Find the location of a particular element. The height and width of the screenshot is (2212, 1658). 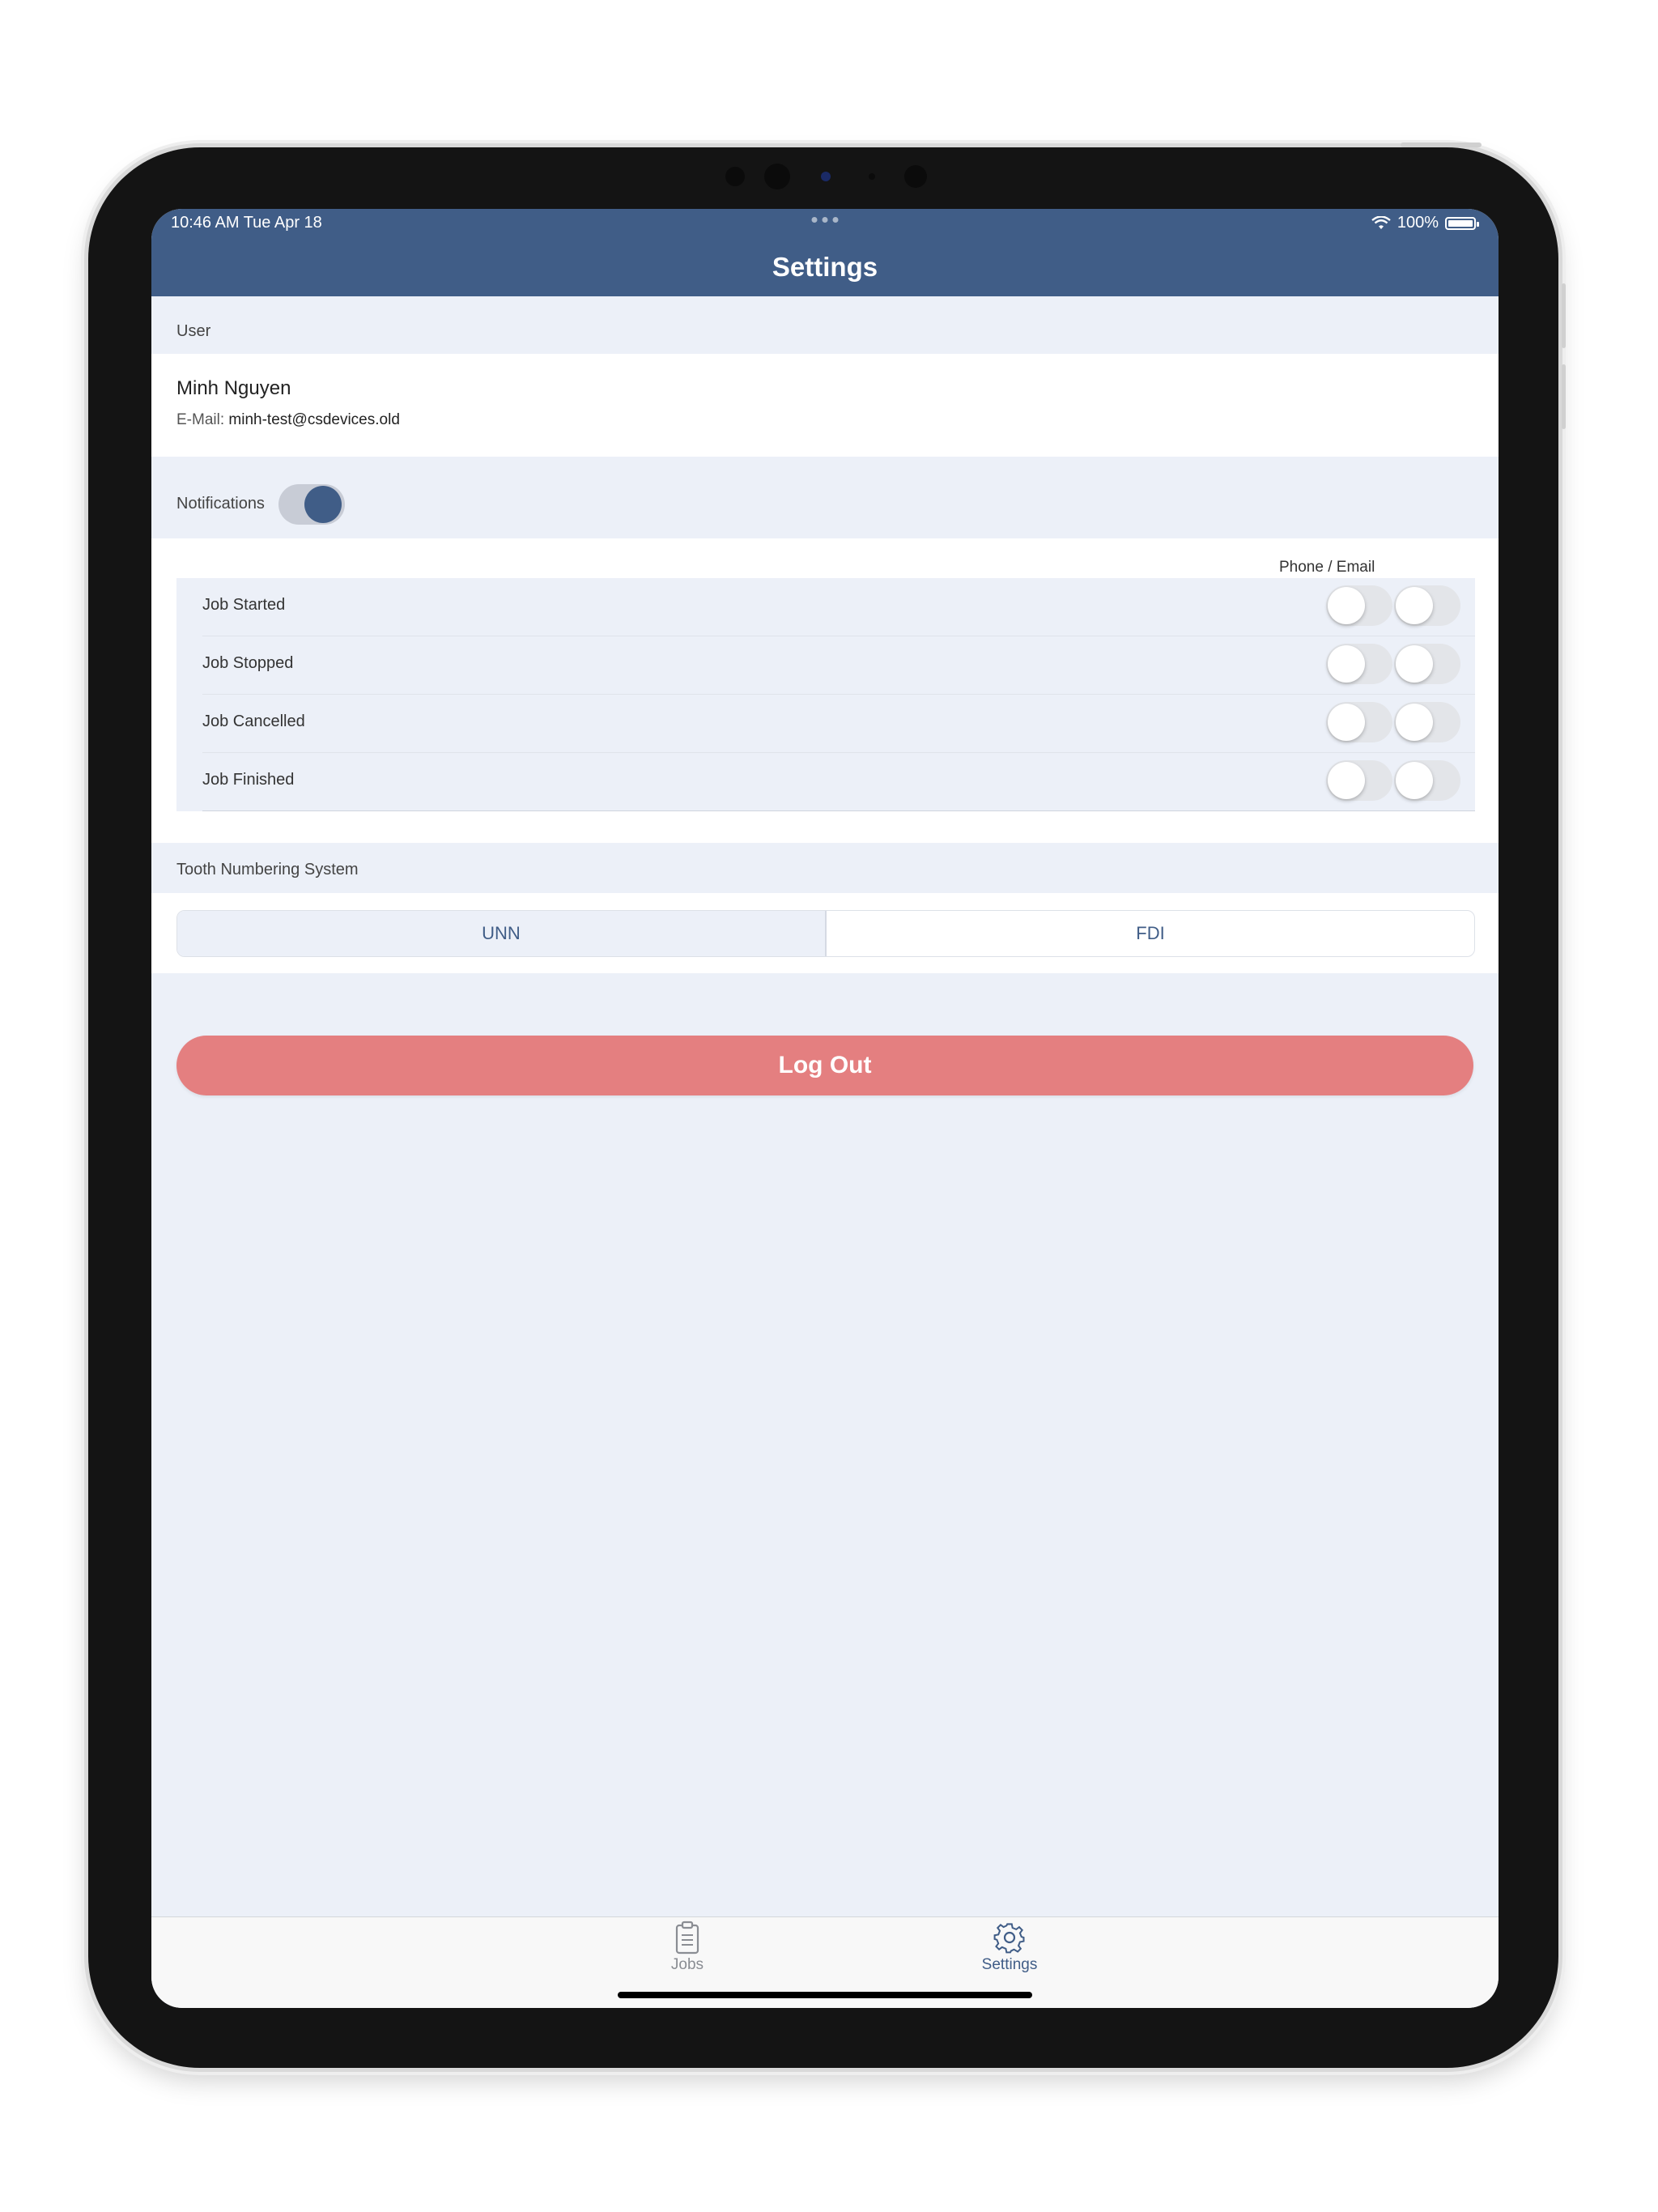

clipboard-icon is located at coordinates (687, 1938).